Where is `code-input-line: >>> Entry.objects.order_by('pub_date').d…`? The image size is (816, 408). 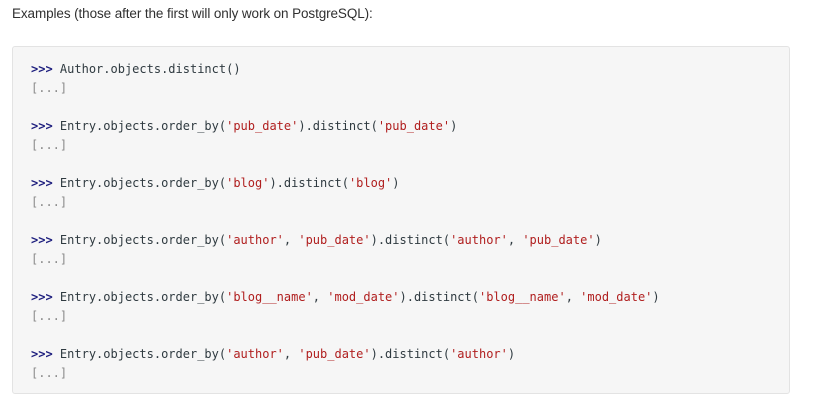
code-input-line: >>> Entry.objects.order_by('pub_date').d… is located at coordinates (345, 126).